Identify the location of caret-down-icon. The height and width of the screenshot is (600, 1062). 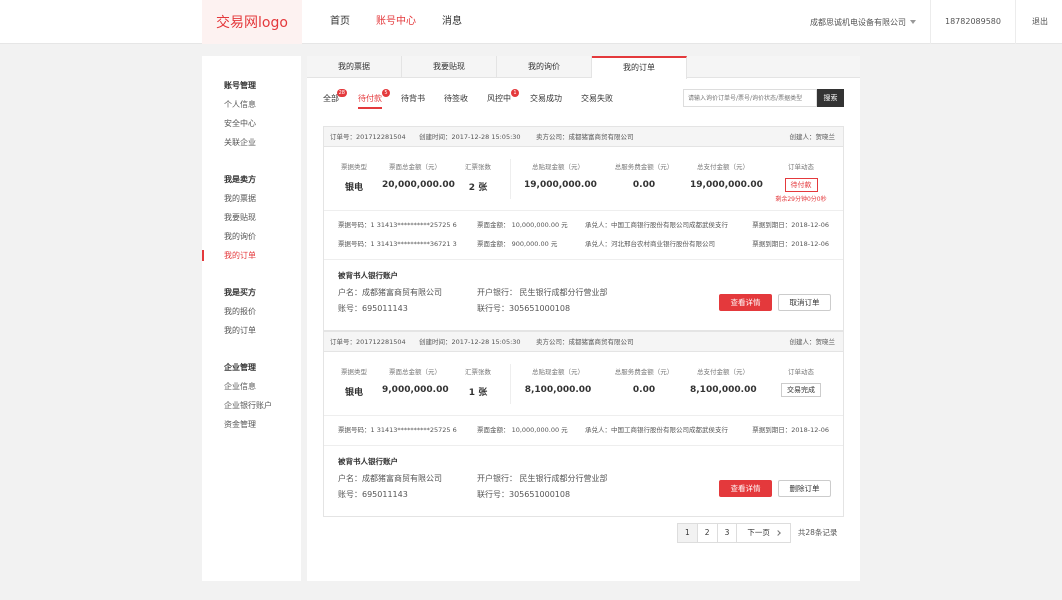
(913, 22).